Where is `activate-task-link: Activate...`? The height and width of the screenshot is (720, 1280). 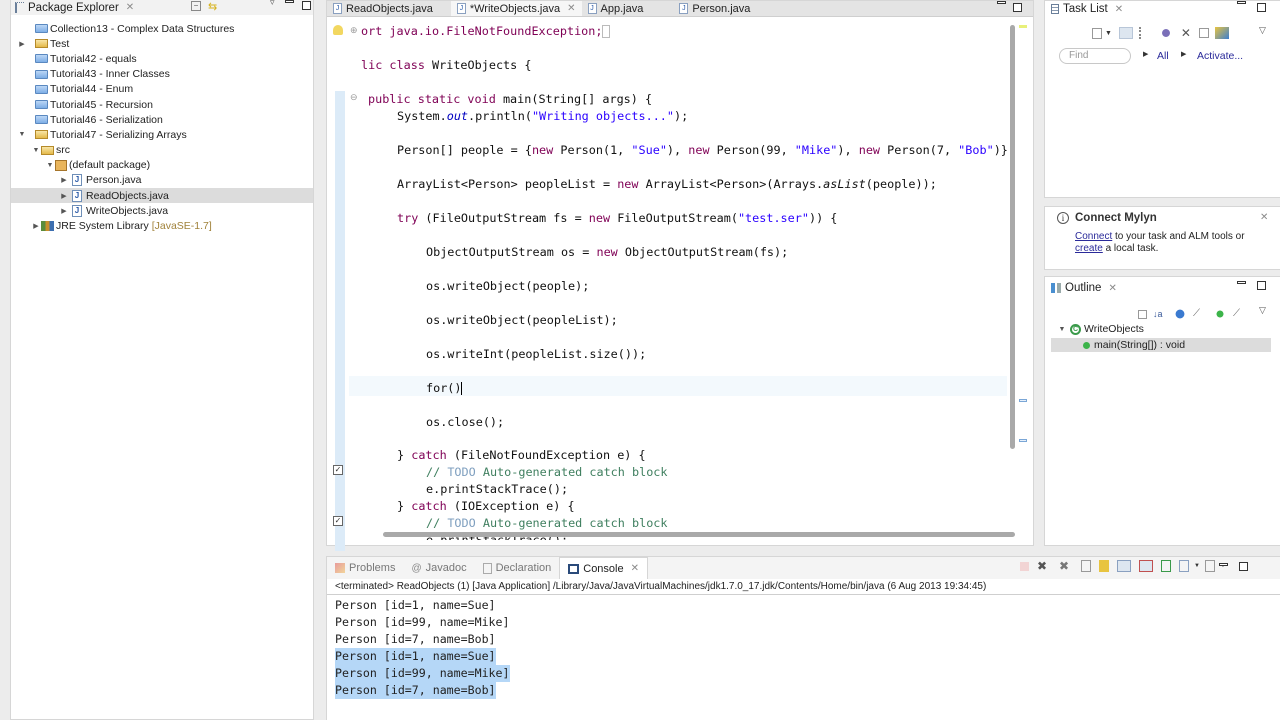
activate-task-link: Activate... is located at coordinates (1220, 56).